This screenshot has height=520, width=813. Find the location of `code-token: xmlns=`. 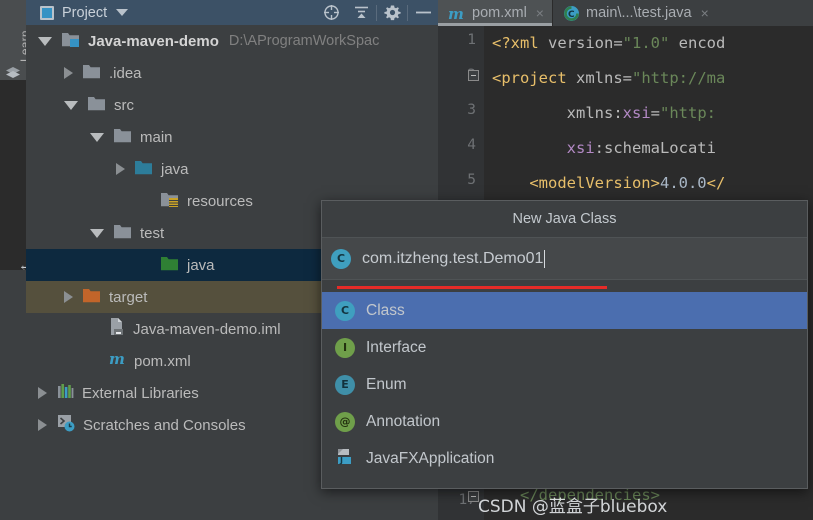

code-token: xmlns= is located at coordinates (604, 78).